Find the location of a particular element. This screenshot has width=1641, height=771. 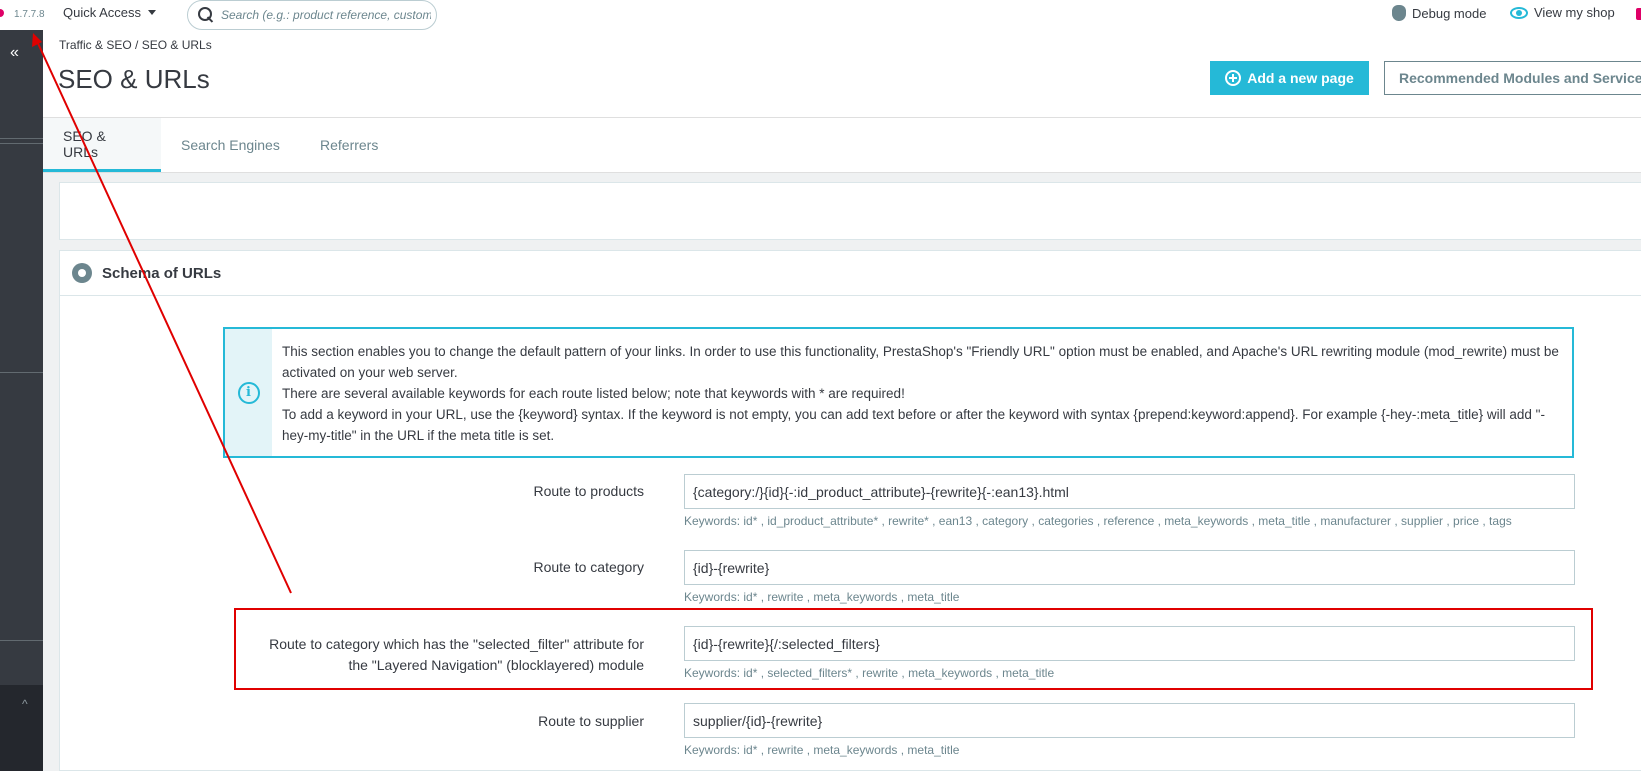

add-new-page-button: Add a new page is located at coordinates (1289, 78).